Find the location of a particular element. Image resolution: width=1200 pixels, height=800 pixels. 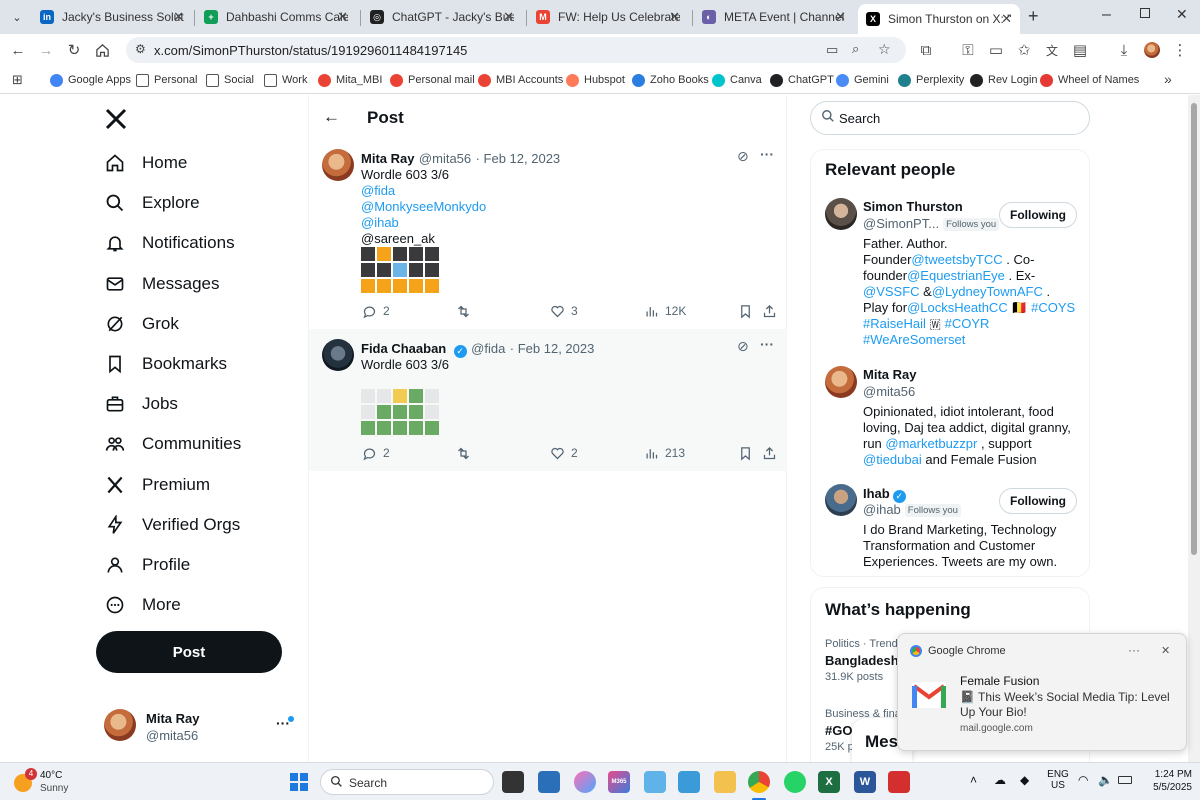

forward-button: → is located at coordinates (46, 50).